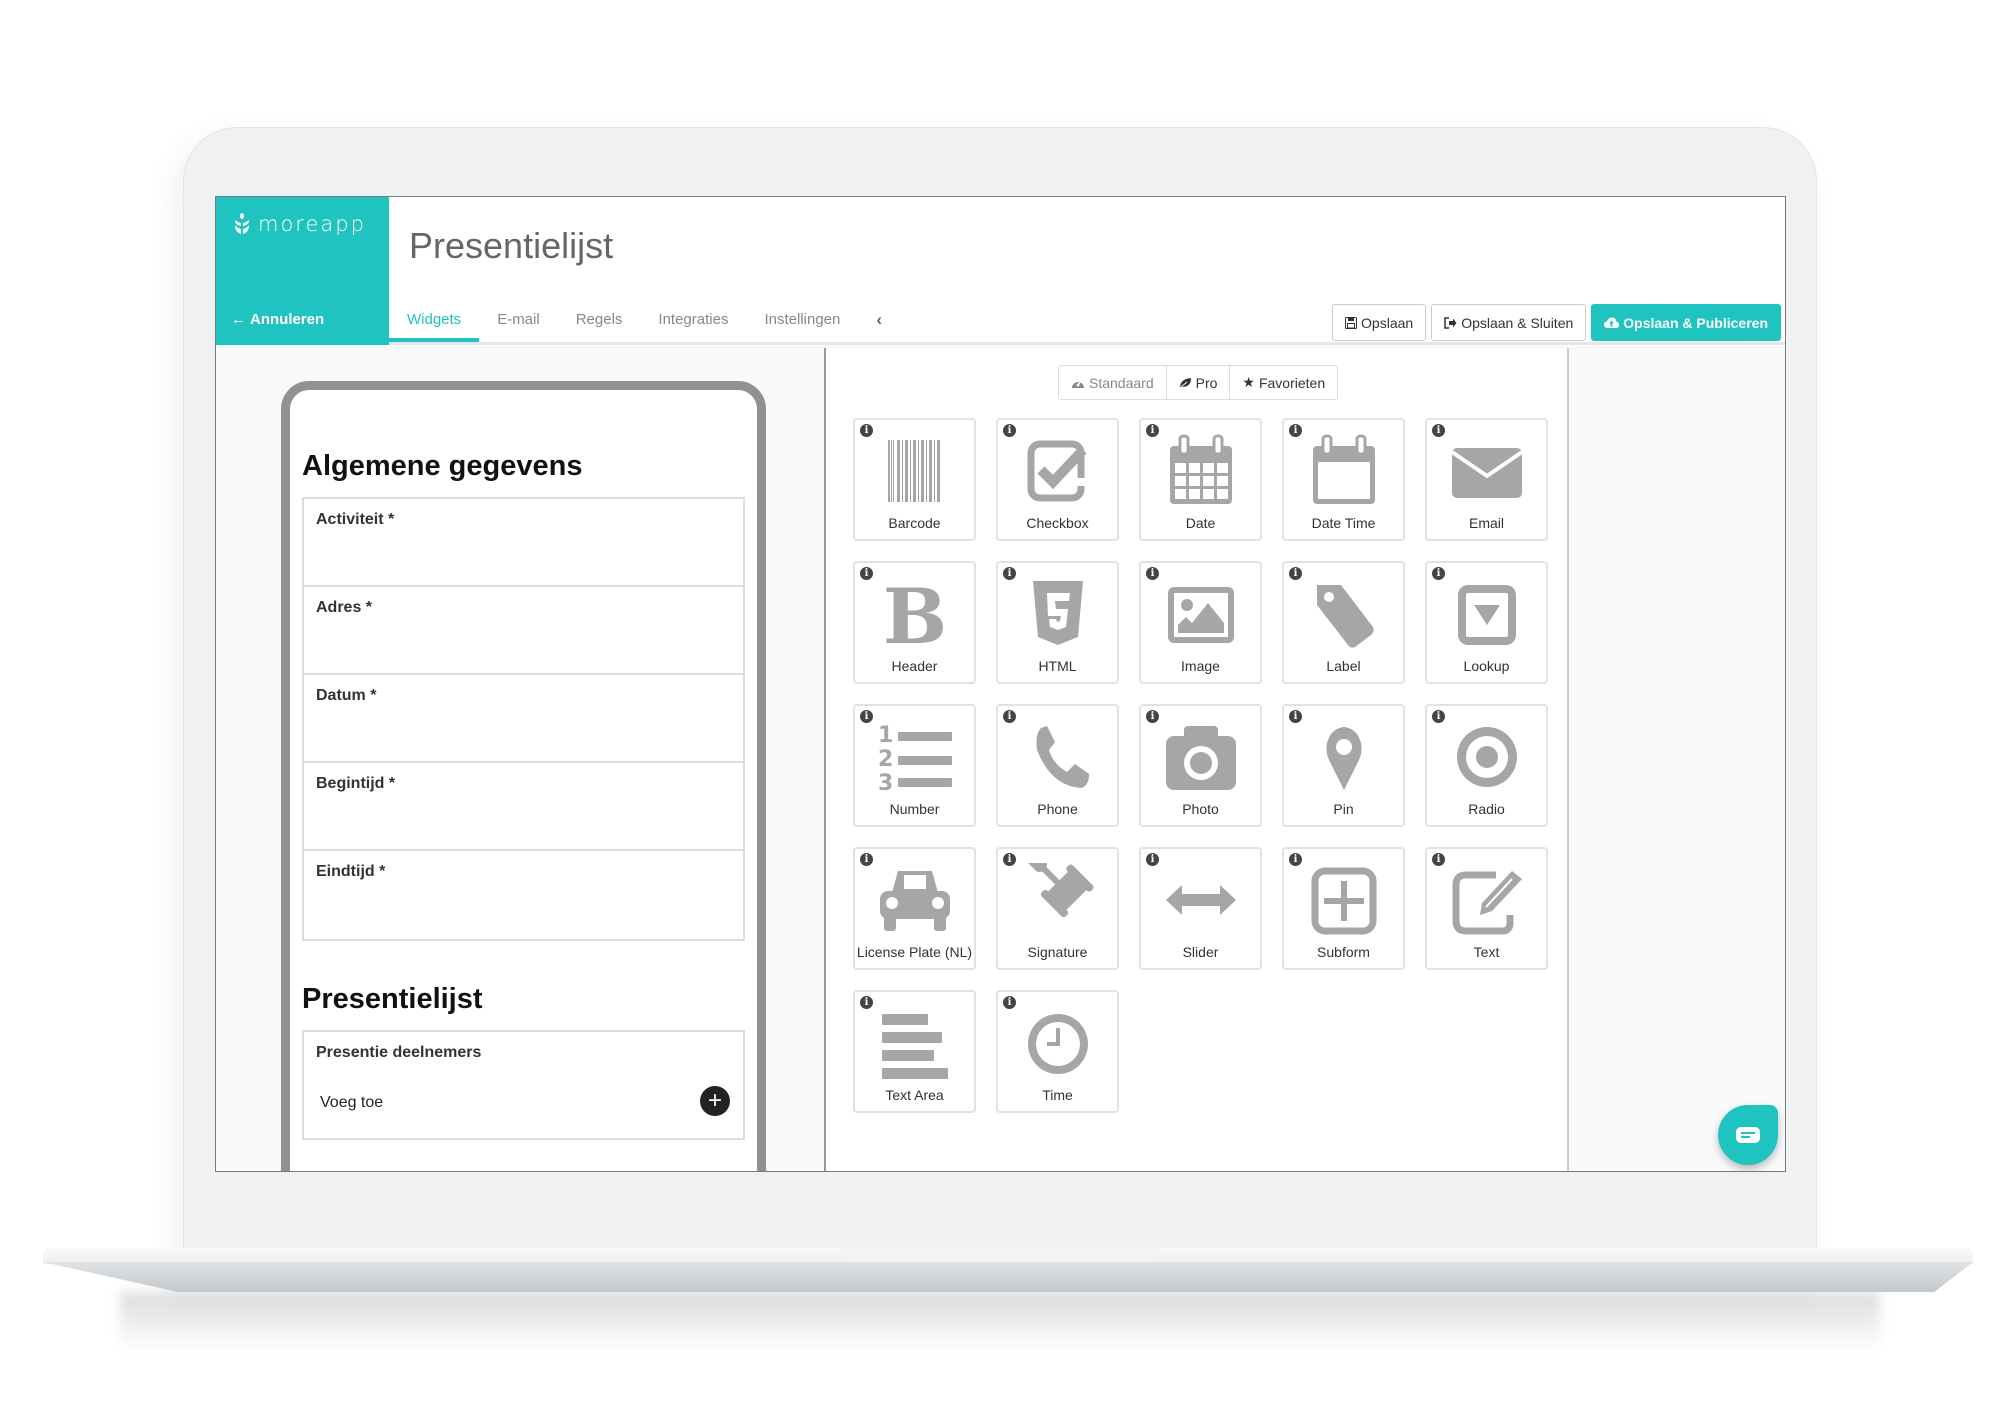 This screenshot has height=1416, width=2000. What do you see at coordinates (599, 323) in the screenshot?
I see `tab-rules: Regels` at bounding box center [599, 323].